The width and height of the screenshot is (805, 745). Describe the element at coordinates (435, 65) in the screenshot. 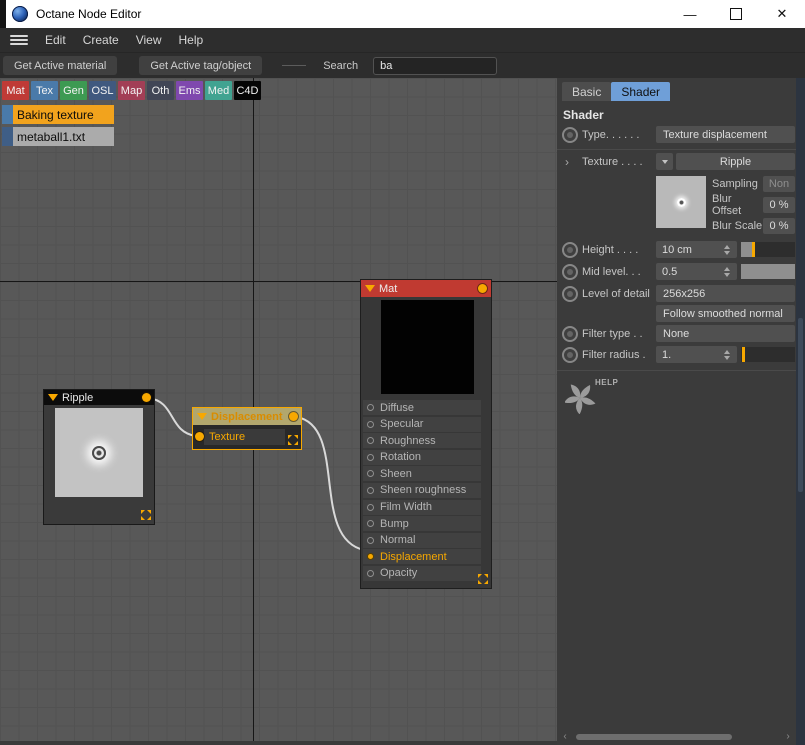

I see `search-input` at that location.